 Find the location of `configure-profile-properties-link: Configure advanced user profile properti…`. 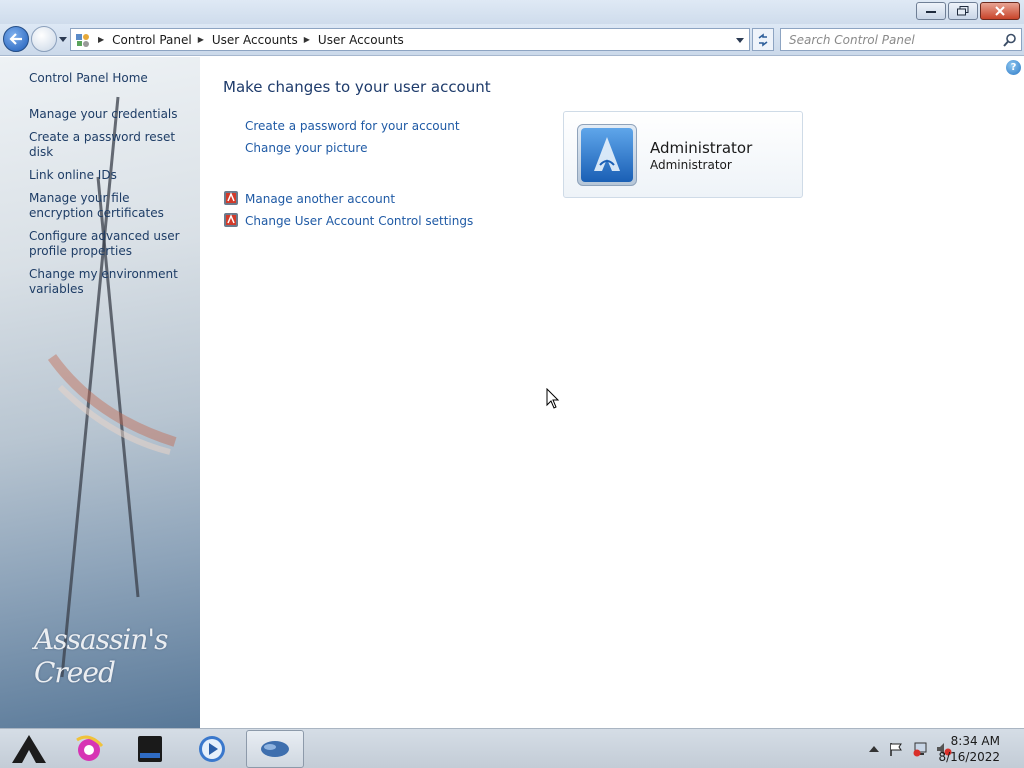

configure-profile-properties-link: Configure advanced user profile properti… is located at coordinates (111, 244).